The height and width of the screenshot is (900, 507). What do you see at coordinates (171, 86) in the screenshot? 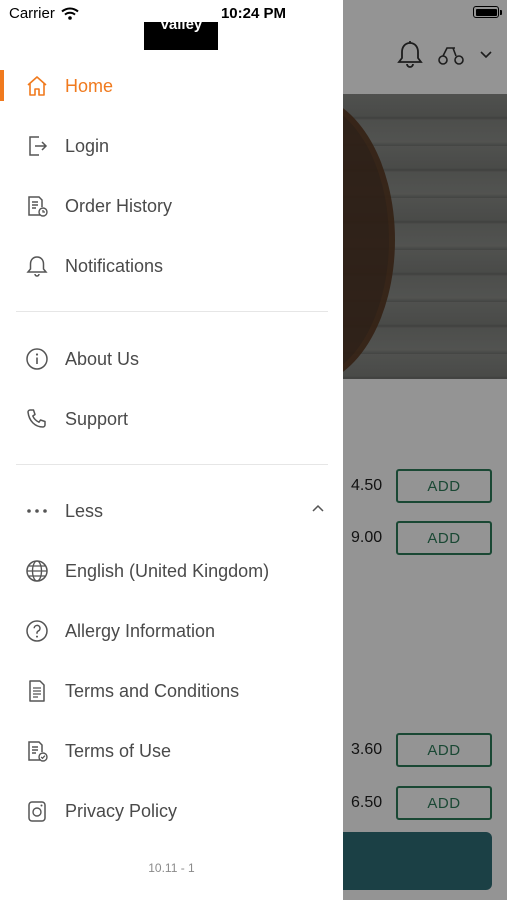
I see `menu-item-home: Home` at bounding box center [171, 86].